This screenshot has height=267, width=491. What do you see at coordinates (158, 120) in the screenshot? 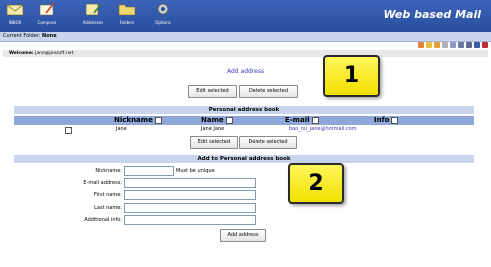
I see `sort-nickname-icon` at bounding box center [158, 120].